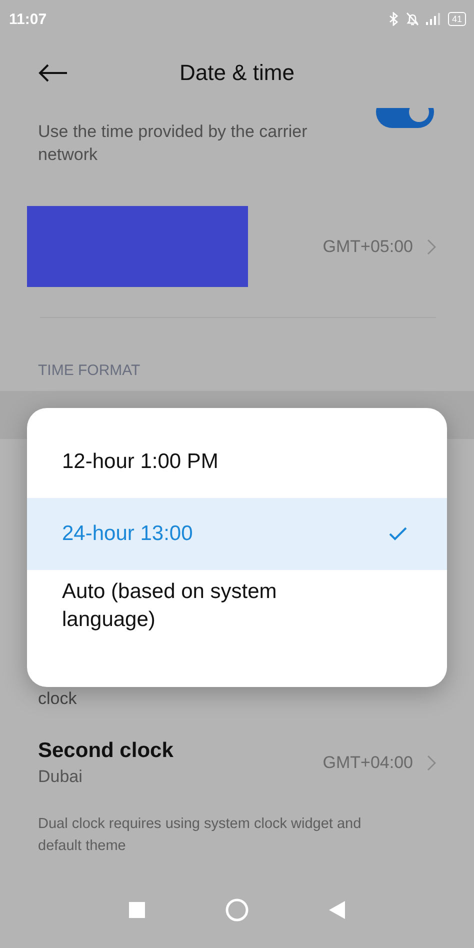 The width and height of the screenshot is (474, 948). What do you see at coordinates (237, 910) in the screenshot?
I see `home-icon` at bounding box center [237, 910].